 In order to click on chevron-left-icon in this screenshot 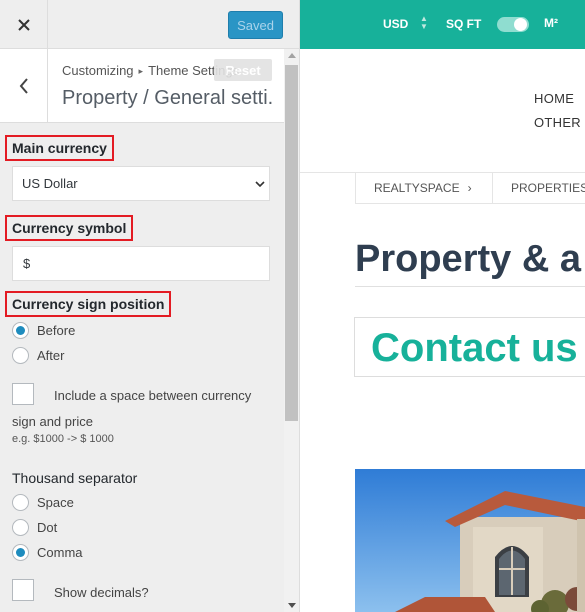, I will do `click(23, 86)`.